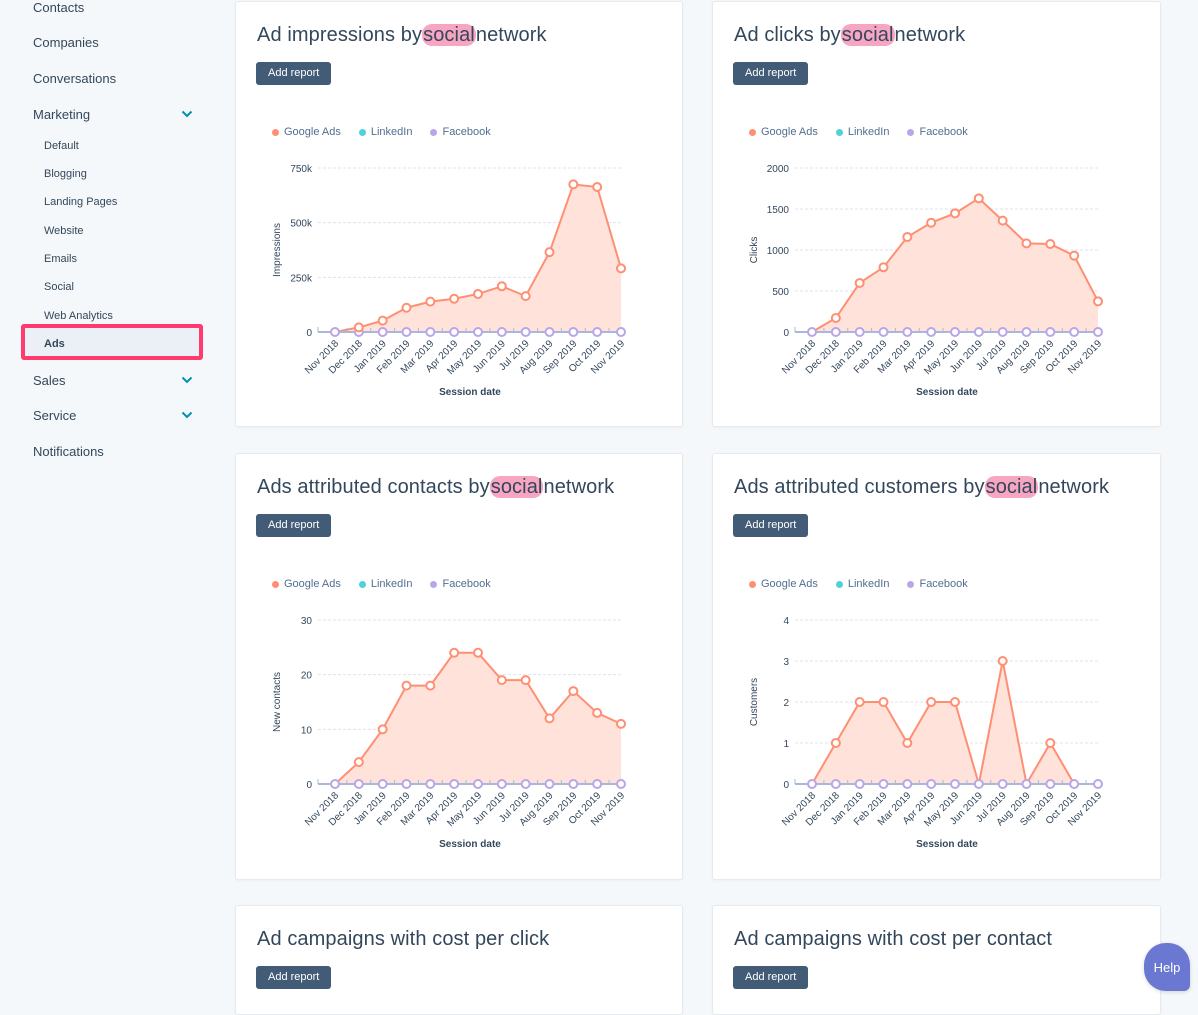  What do you see at coordinates (61, 114) in the screenshot?
I see `sidebar-item-marketing: Marketing` at bounding box center [61, 114].